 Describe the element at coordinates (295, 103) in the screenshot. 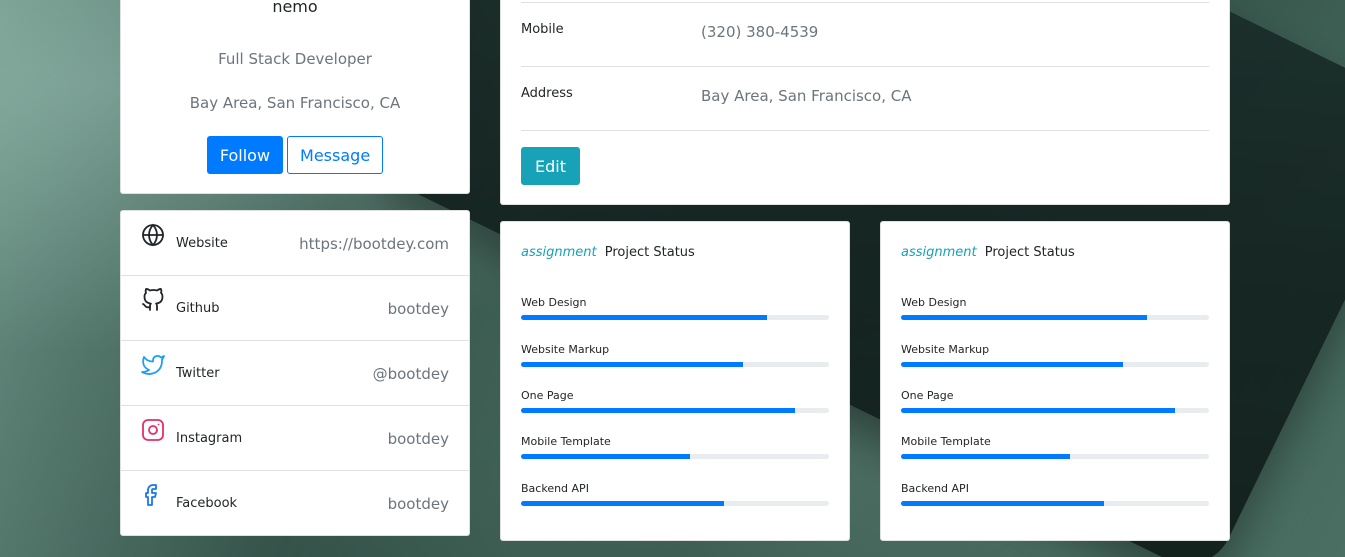

I see `profile-location: Bay Area, San Francisco, CA` at that location.